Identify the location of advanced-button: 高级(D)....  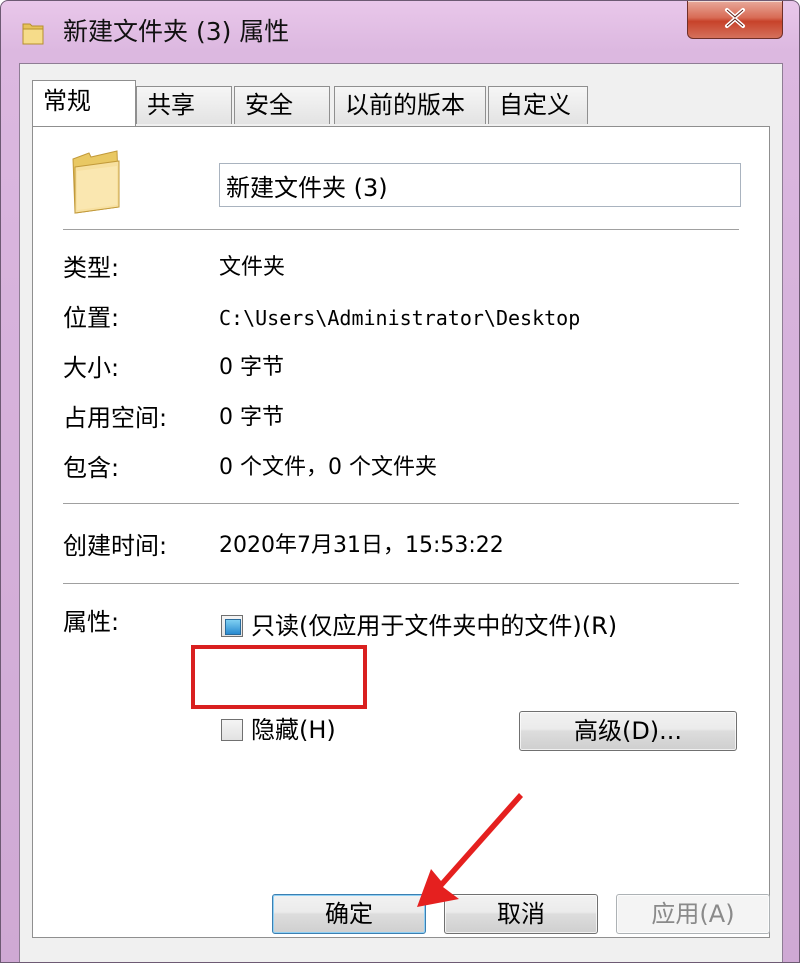
(628, 731).